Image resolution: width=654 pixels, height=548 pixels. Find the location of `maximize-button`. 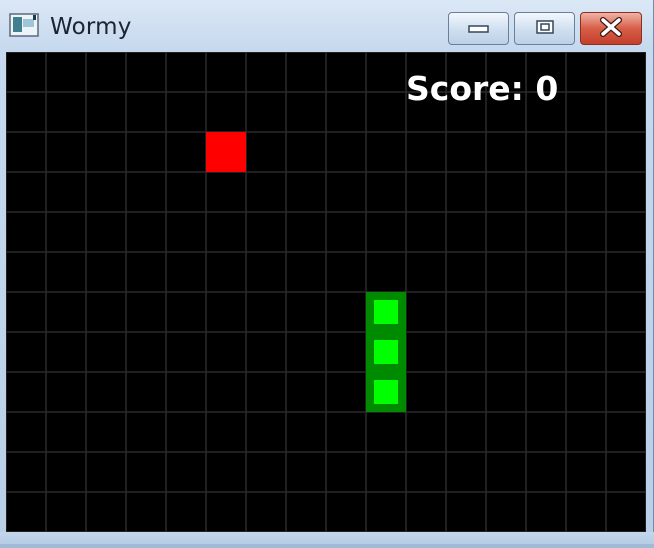

maximize-button is located at coordinates (544, 28).